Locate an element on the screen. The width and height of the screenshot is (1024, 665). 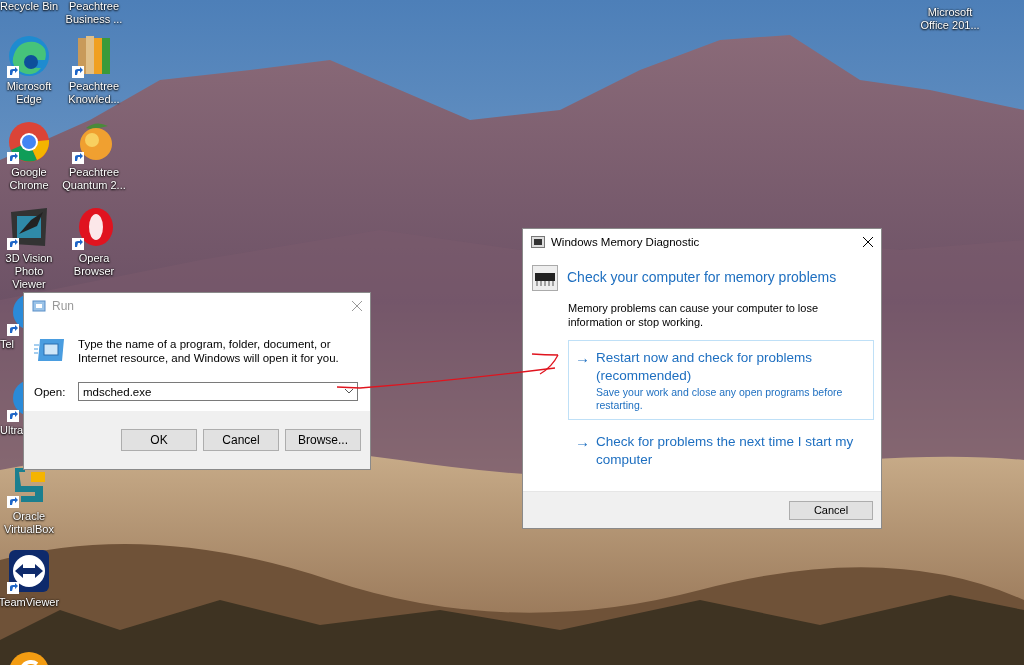
dialog-description: Memory problems can cause your computer to lose information or stop working. is located at coordinates (694, 315).